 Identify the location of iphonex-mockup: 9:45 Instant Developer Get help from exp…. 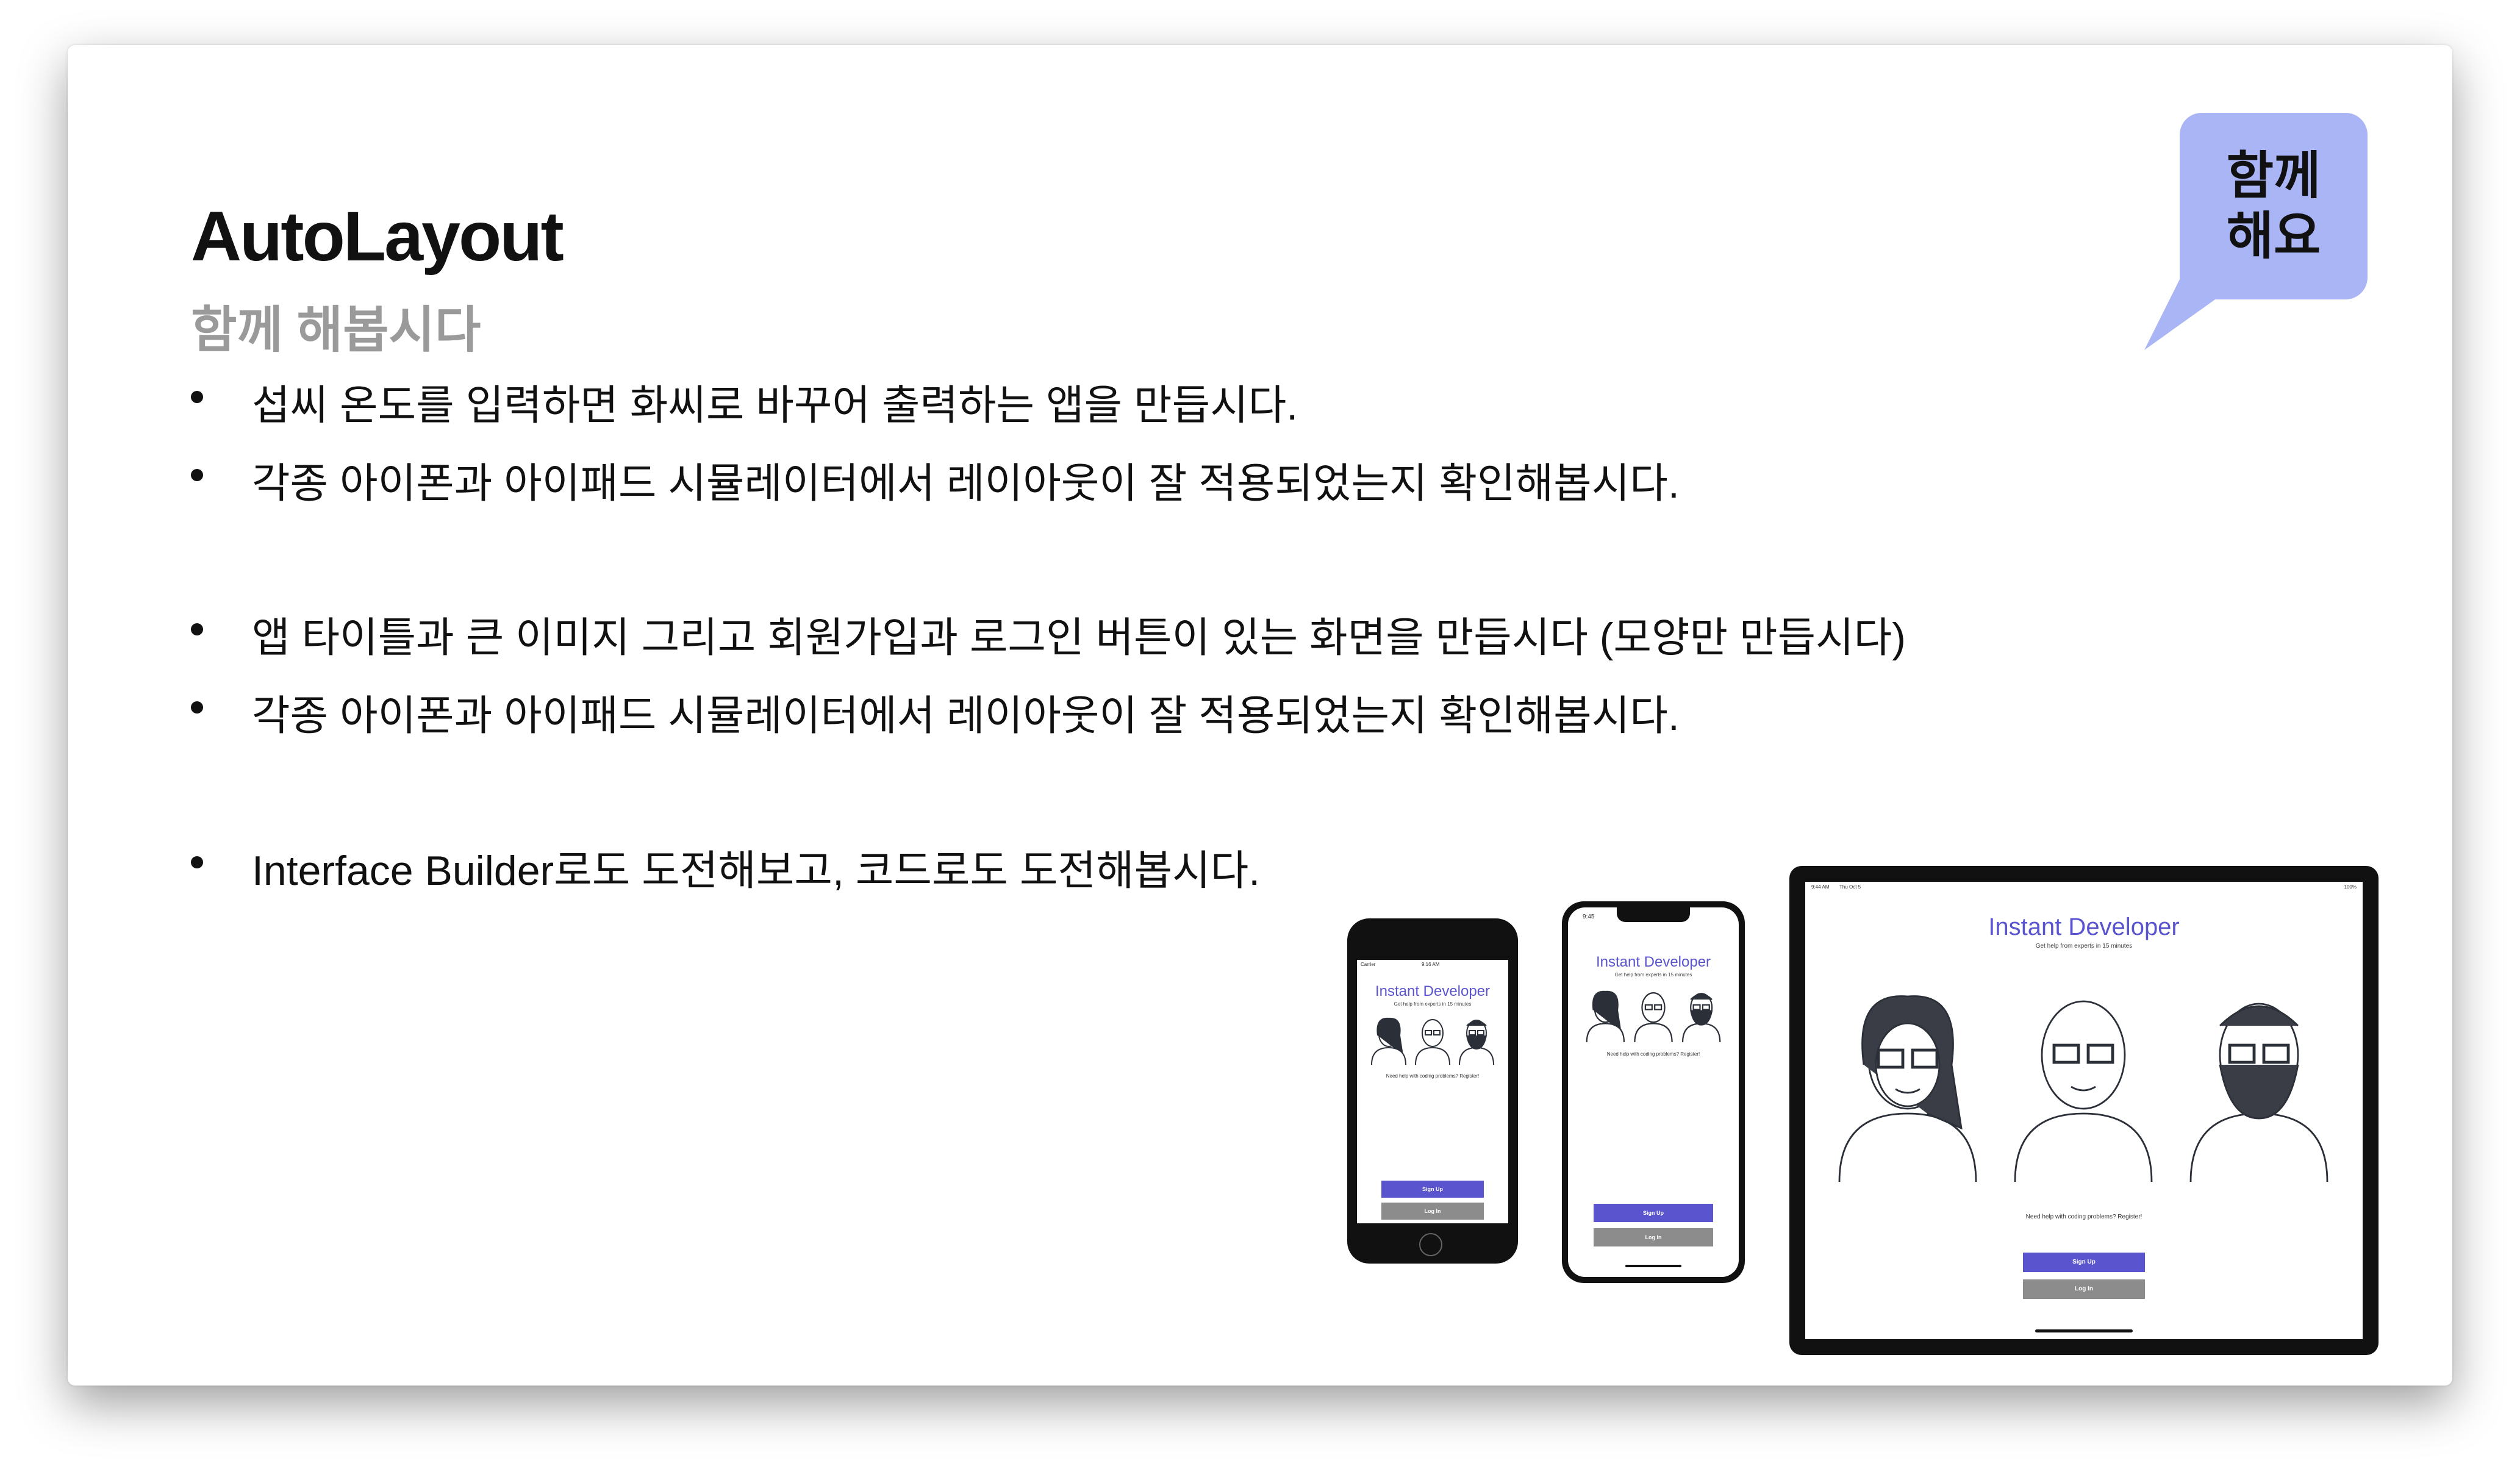
(1653, 1092).